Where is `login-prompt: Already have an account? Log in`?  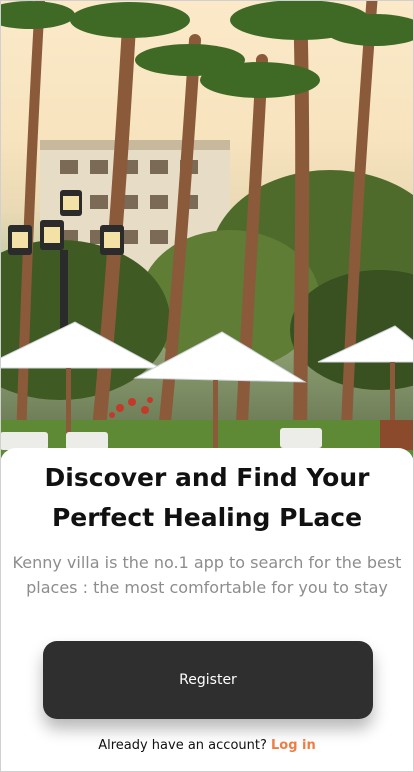
login-prompt: Already have an account? Log in is located at coordinates (207, 745).